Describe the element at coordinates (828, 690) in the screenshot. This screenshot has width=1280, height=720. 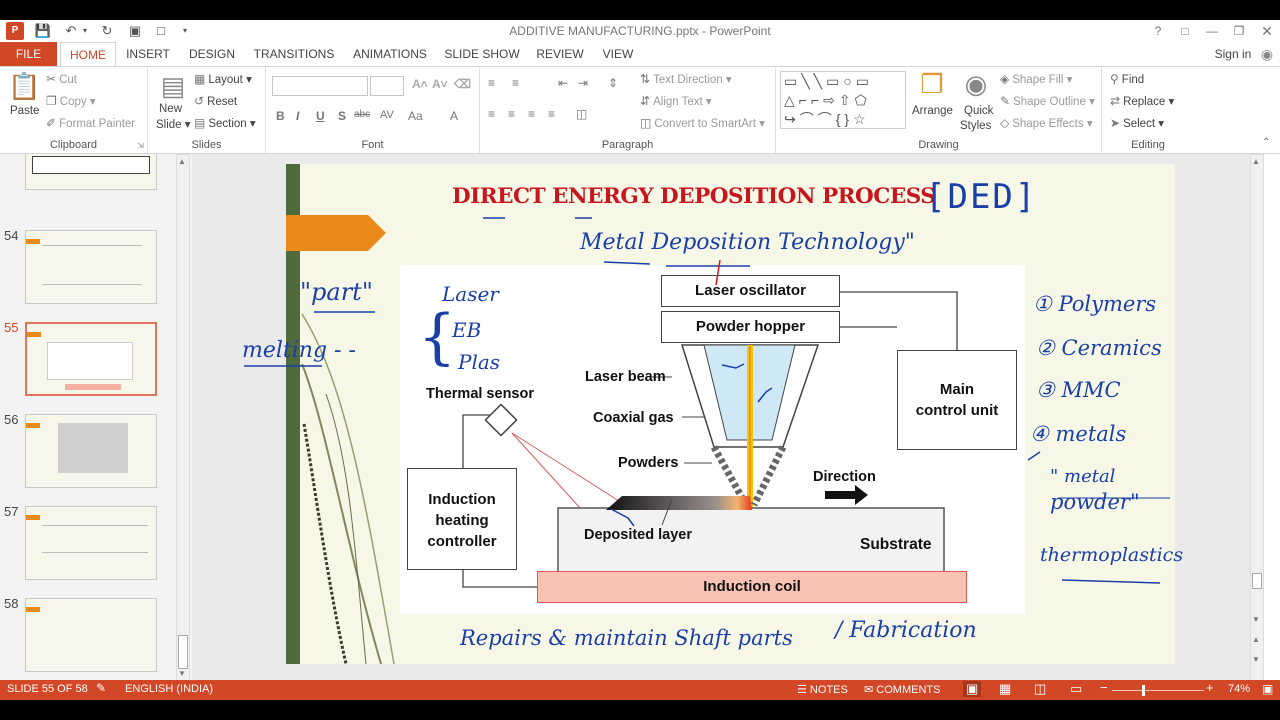
I see `notes-label: NOTES` at that location.